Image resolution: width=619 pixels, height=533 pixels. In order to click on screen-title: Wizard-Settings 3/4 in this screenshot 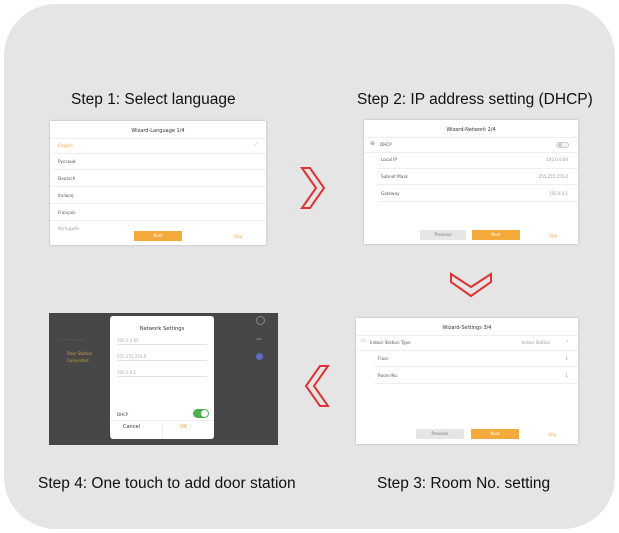, I will do `click(467, 328)`.